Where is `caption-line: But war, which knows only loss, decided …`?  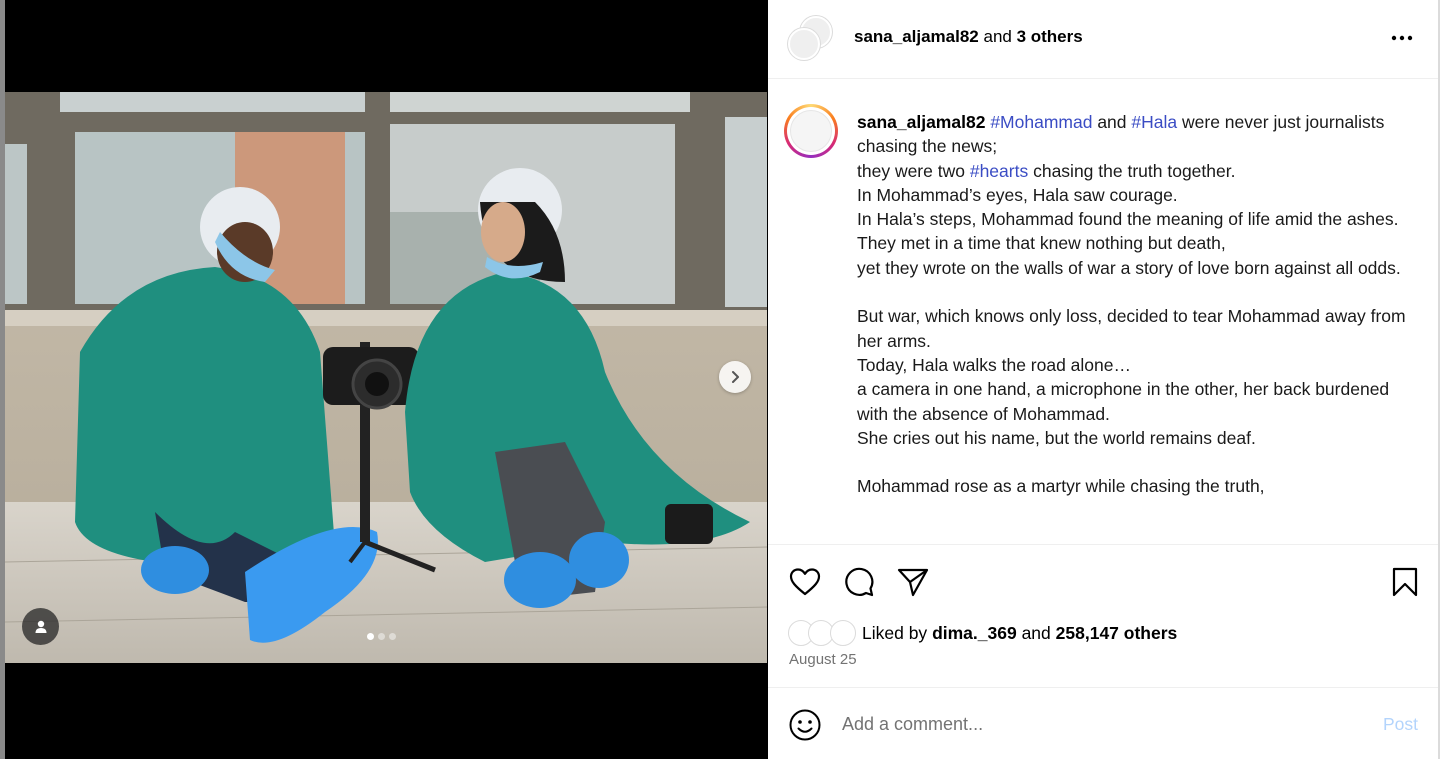 caption-line: But war, which knows only loss, decided … is located at coordinates (1131, 328).